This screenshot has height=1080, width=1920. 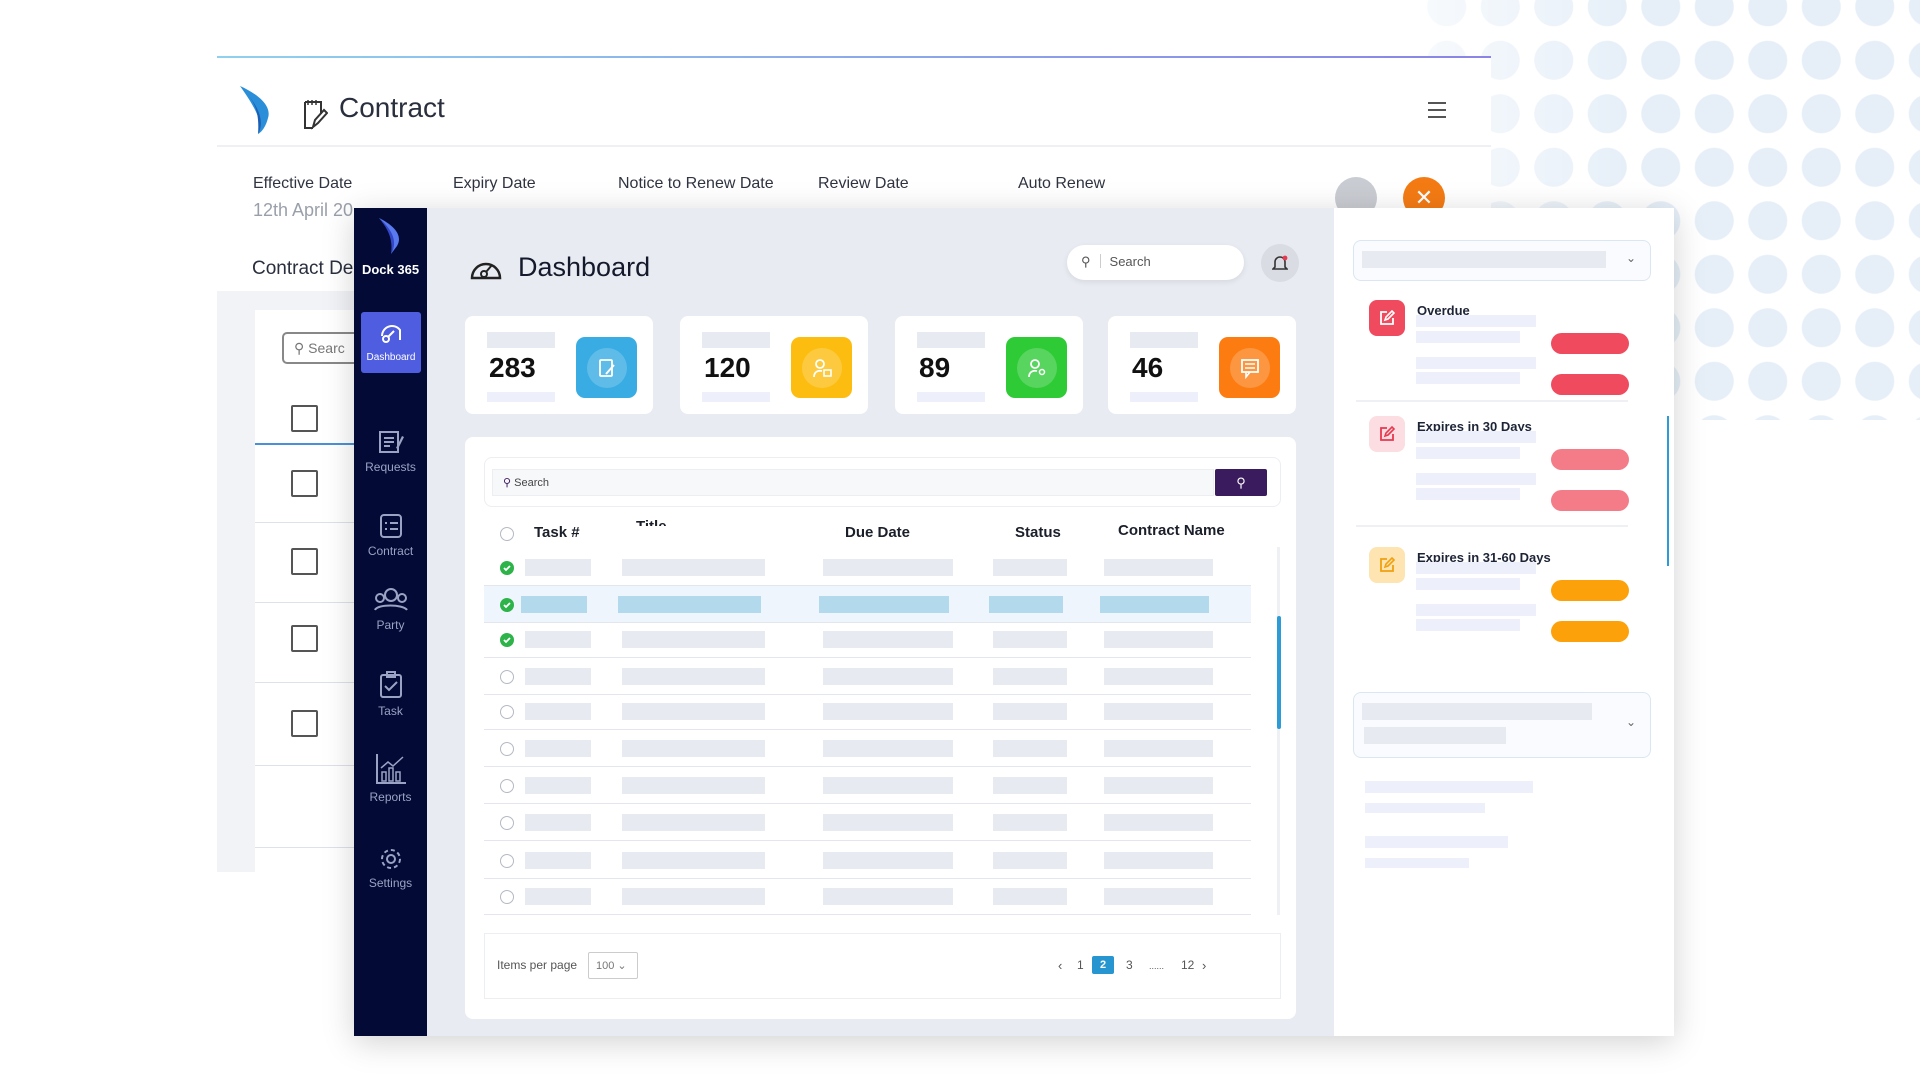 I want to click on header-search-input: ⚲ Search, so click(x=1155, y=262).